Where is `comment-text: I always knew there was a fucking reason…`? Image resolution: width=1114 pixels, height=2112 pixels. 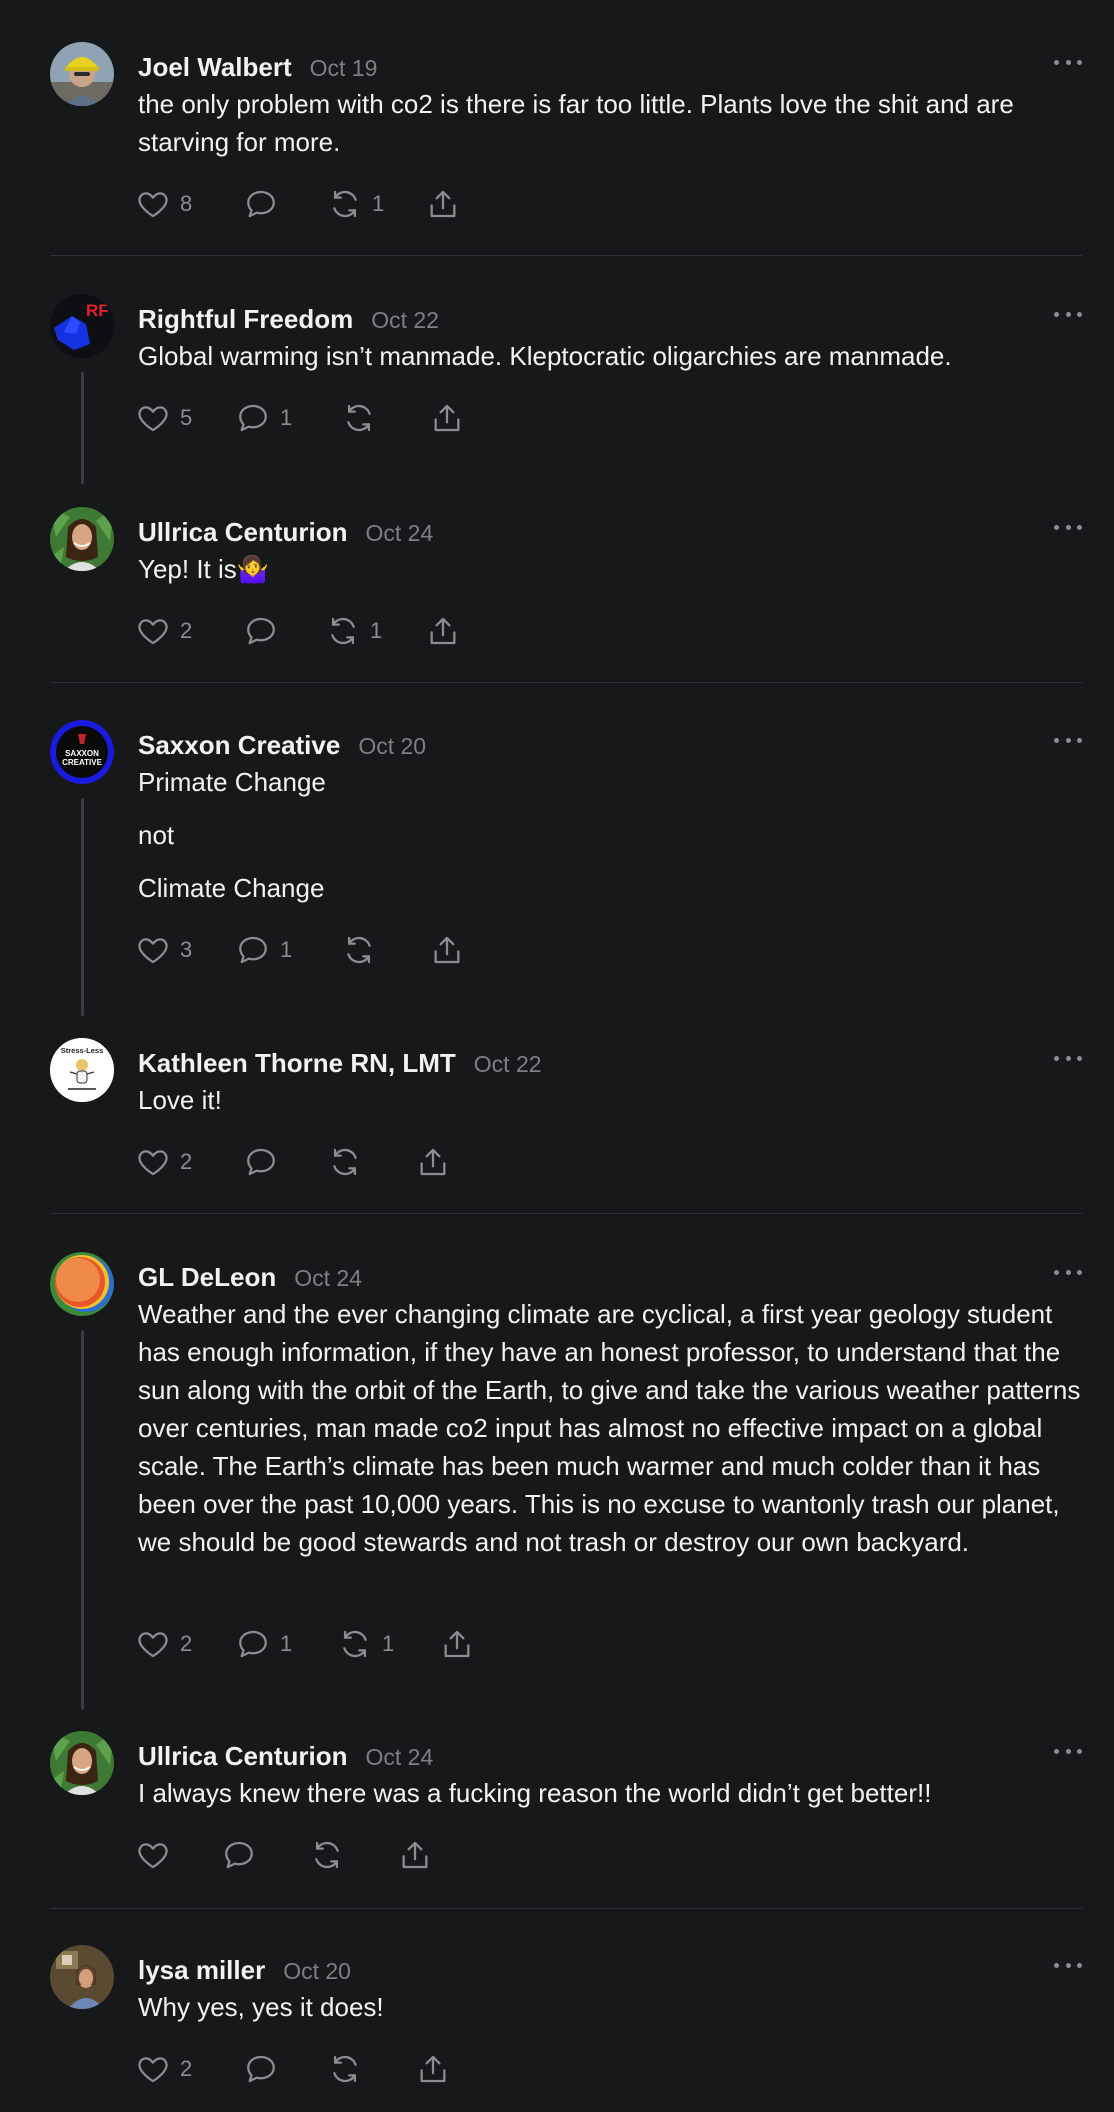
comment-text: I always knew there was a fucking reason… is located at coordinates (535, 1793).